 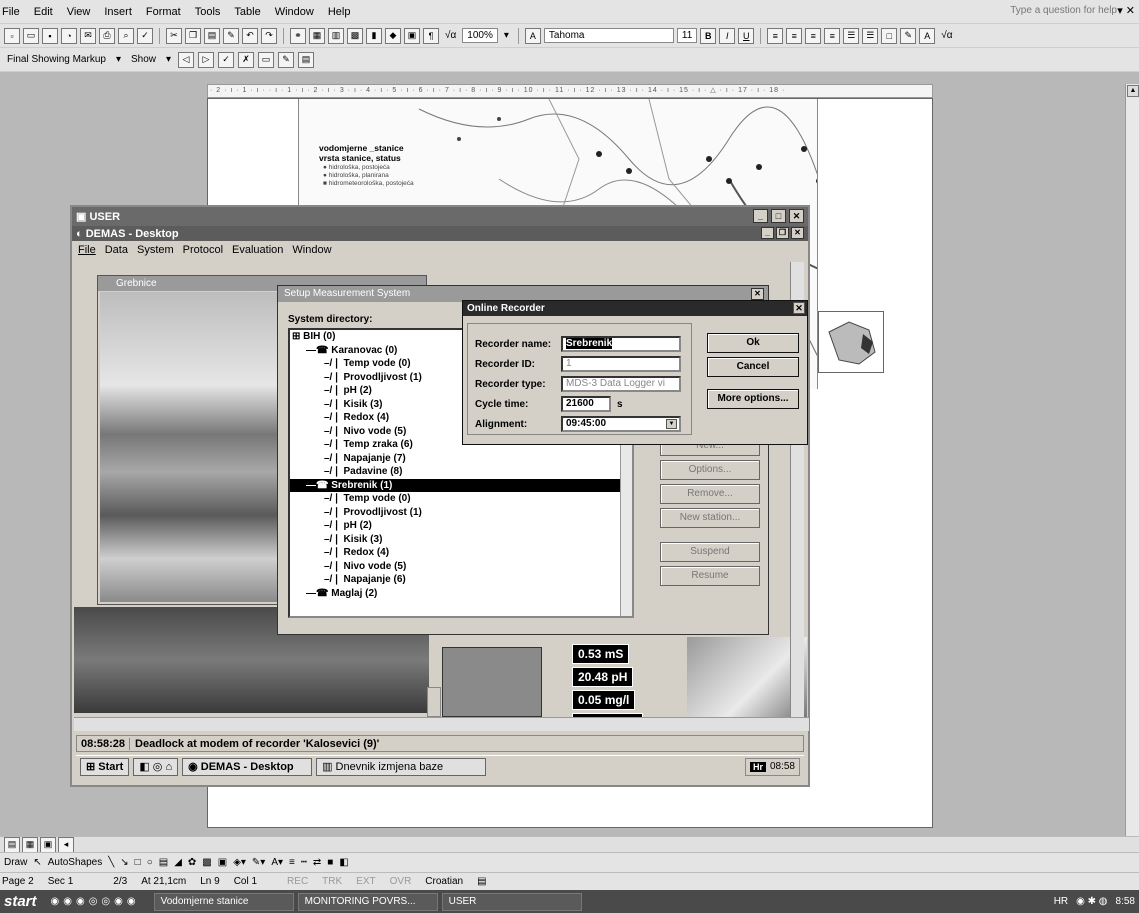 What do you see at coordinates (927, 35) in the screenshot?
I see `font-color-icon: A` at bounding box center [927, 35].